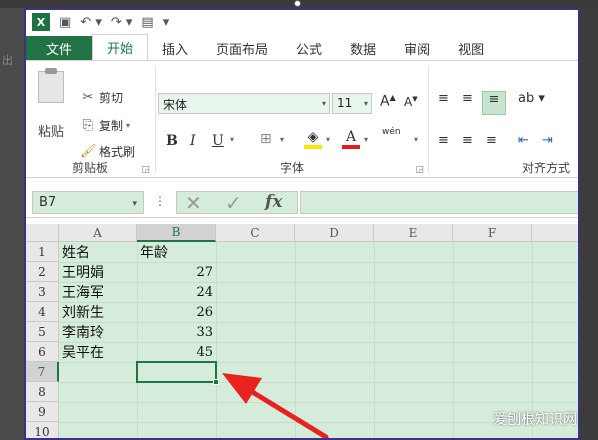  What do you see at coordinates (535, 420) in the screenshot?
I see `watermark: 爱刨根知识网` at bounding box center [535, 420].